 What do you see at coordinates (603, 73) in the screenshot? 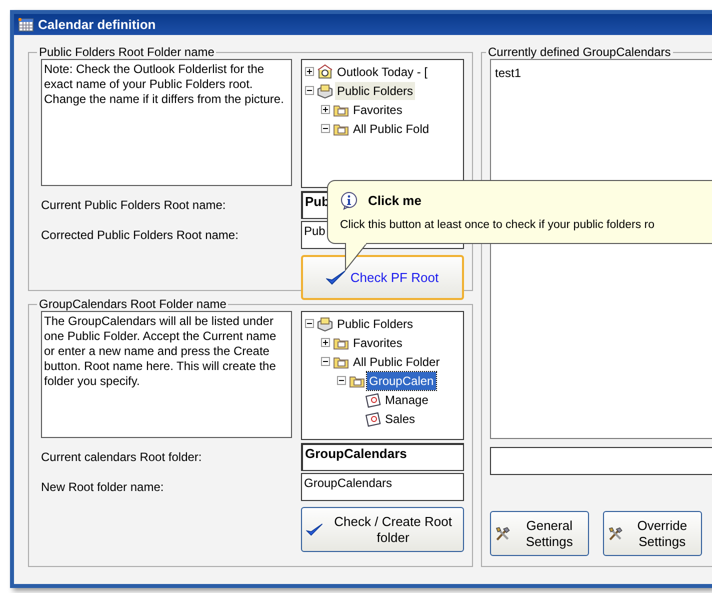
I see `list-item: test1` at bounding box center [603, 73].